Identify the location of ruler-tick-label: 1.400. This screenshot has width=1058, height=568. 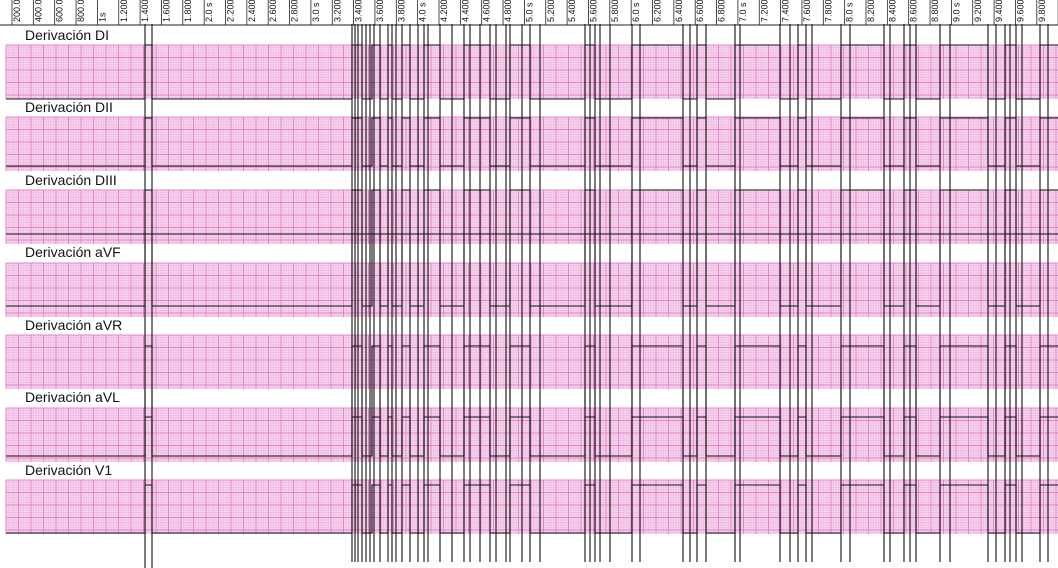
(145, 11).